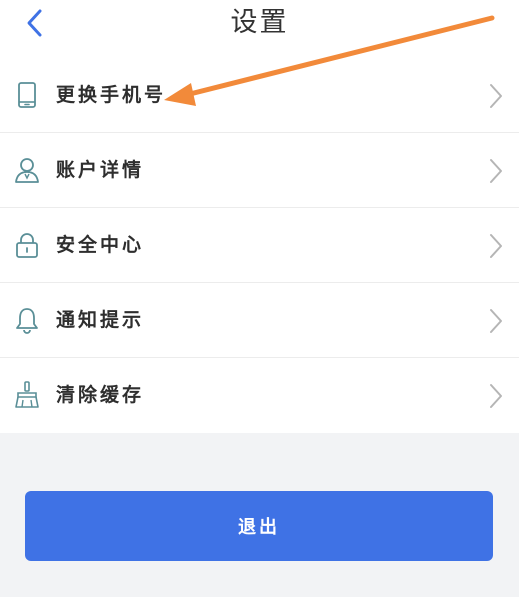 This screenshot has height=597, width=519. What do you see at coordinates (259, 170) in the screenshot?
I see `settings-item-account-details: 账户详情` at bounding box center [259, 170].